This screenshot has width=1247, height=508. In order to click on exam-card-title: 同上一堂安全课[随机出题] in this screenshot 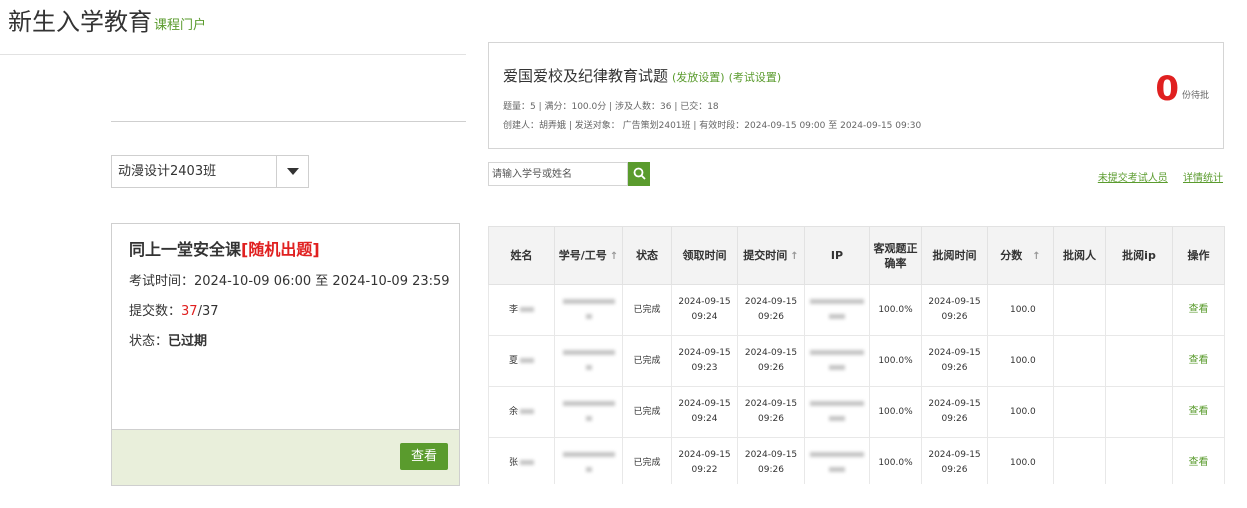, I will do `click(224, 250)`.